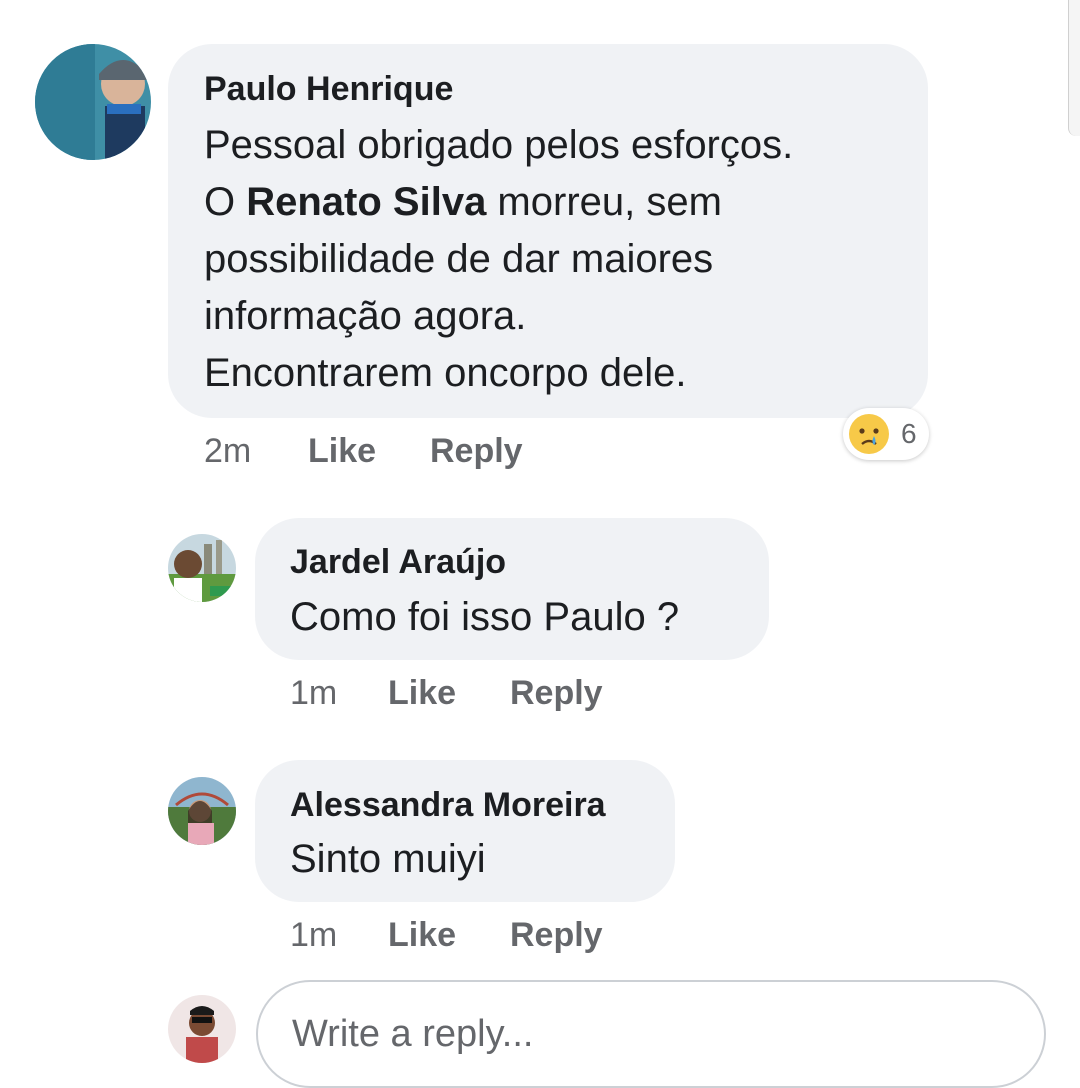 This screenshot has height=1088, width=1080. Describe the element at coordinates (398, 562) in the screenshot. I see `comment-author: Jardel Araújo` at that location.